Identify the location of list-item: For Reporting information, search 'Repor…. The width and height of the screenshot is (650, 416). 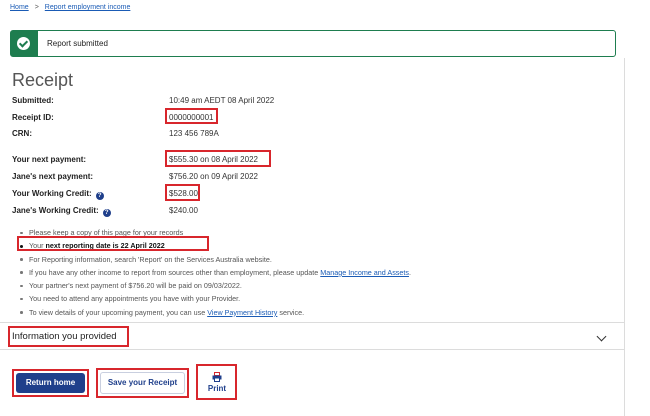
(215, 259).